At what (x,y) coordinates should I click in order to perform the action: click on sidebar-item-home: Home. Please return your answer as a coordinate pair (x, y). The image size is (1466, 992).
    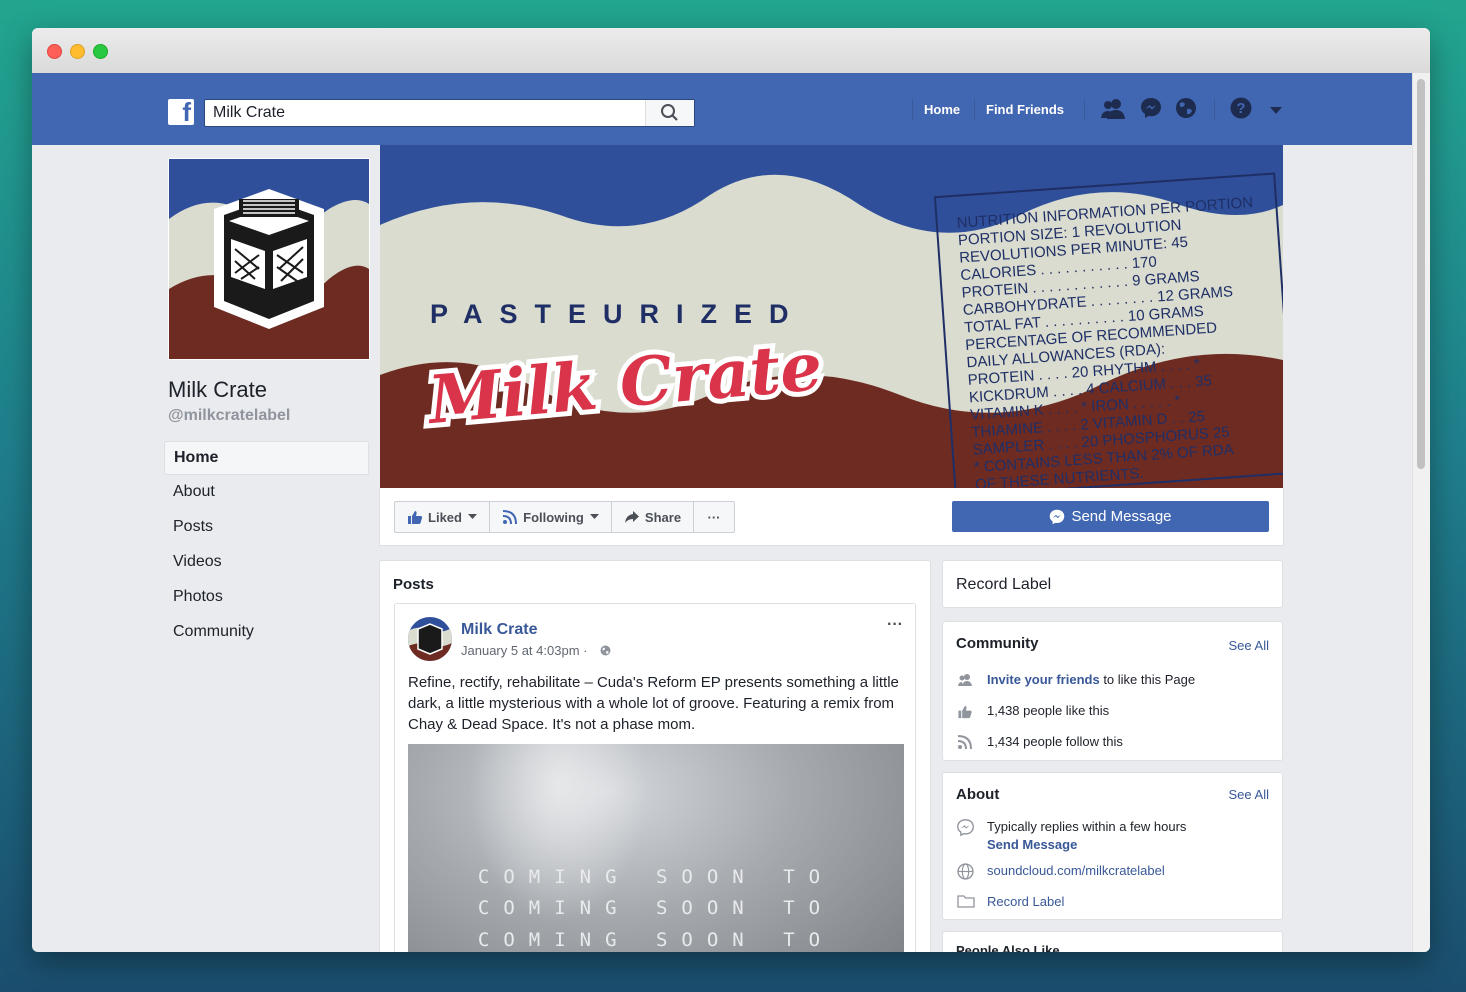
    Looking at the image, I should click on (266, 458).